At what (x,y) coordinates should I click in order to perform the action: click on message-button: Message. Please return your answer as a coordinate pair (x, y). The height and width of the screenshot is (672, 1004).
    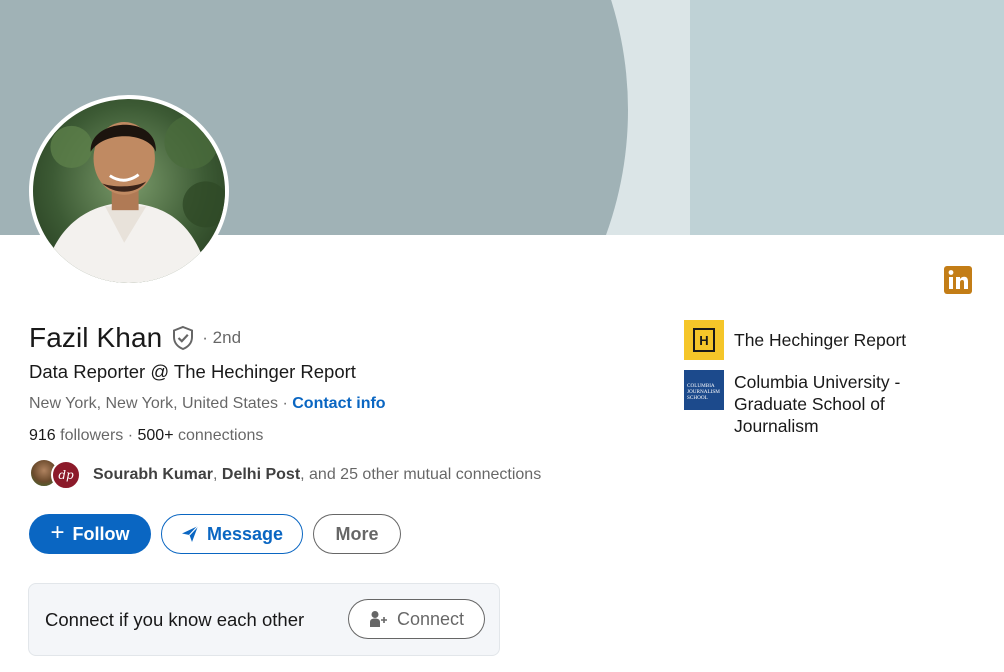
    Looking at the image, I should click on (232, 534).